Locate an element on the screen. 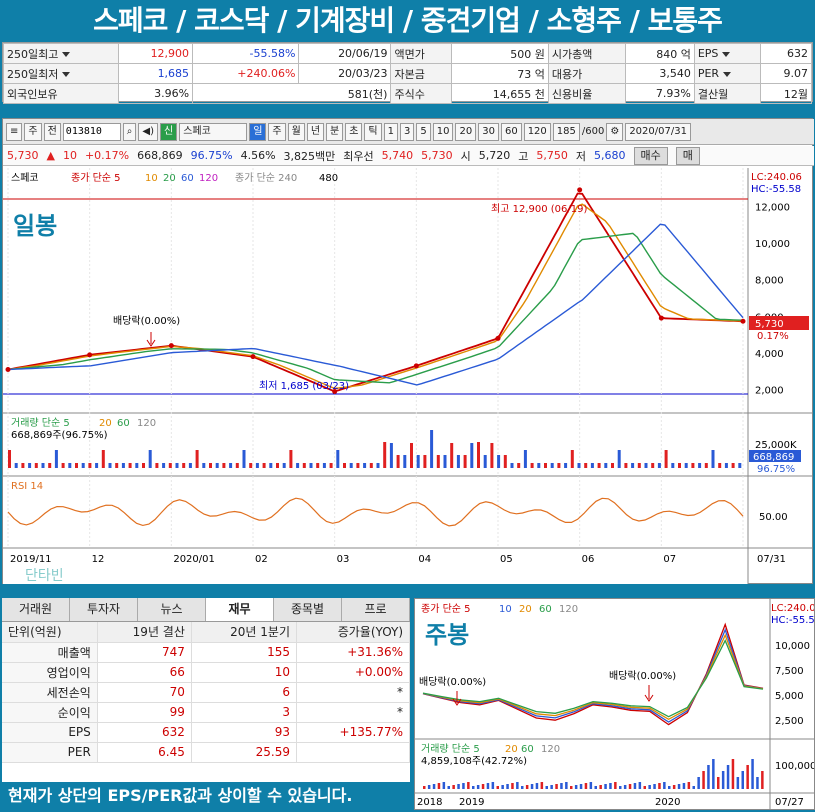 The height and width of the screenshot is (812, 815). interval-5: 5 is located at coordinates (423, 131).